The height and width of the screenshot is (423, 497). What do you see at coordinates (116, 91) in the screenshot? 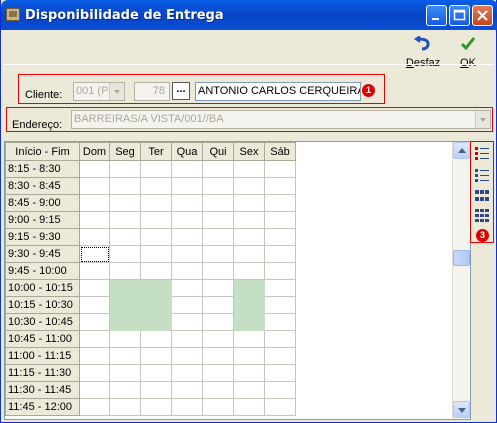
I see `chevron-down-icon` at bounding box center [116, 91].